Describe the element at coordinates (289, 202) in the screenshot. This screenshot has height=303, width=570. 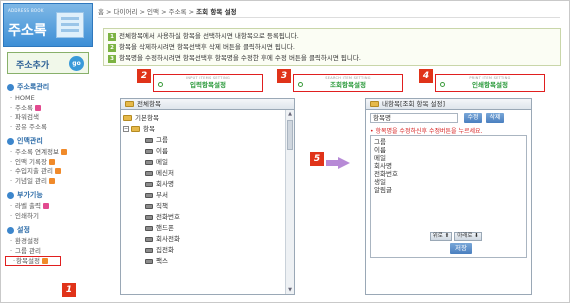
I see `tree-scrollbar: ▲ ▼` at that location.